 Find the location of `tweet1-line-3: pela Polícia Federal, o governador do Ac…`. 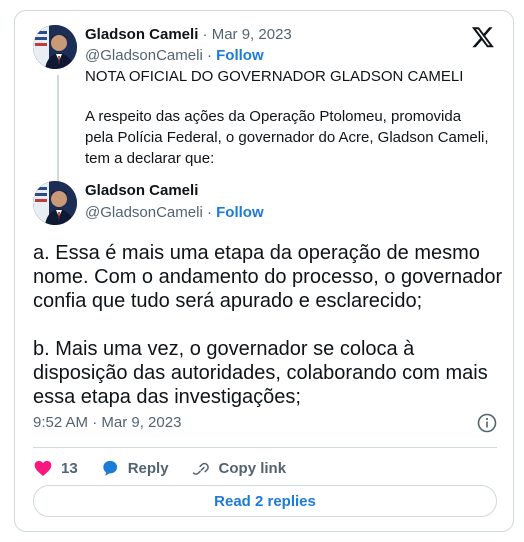

tweet1-line-3: pela Polícia Federal, o governador do Ac… is located at coordinates (287, 137).